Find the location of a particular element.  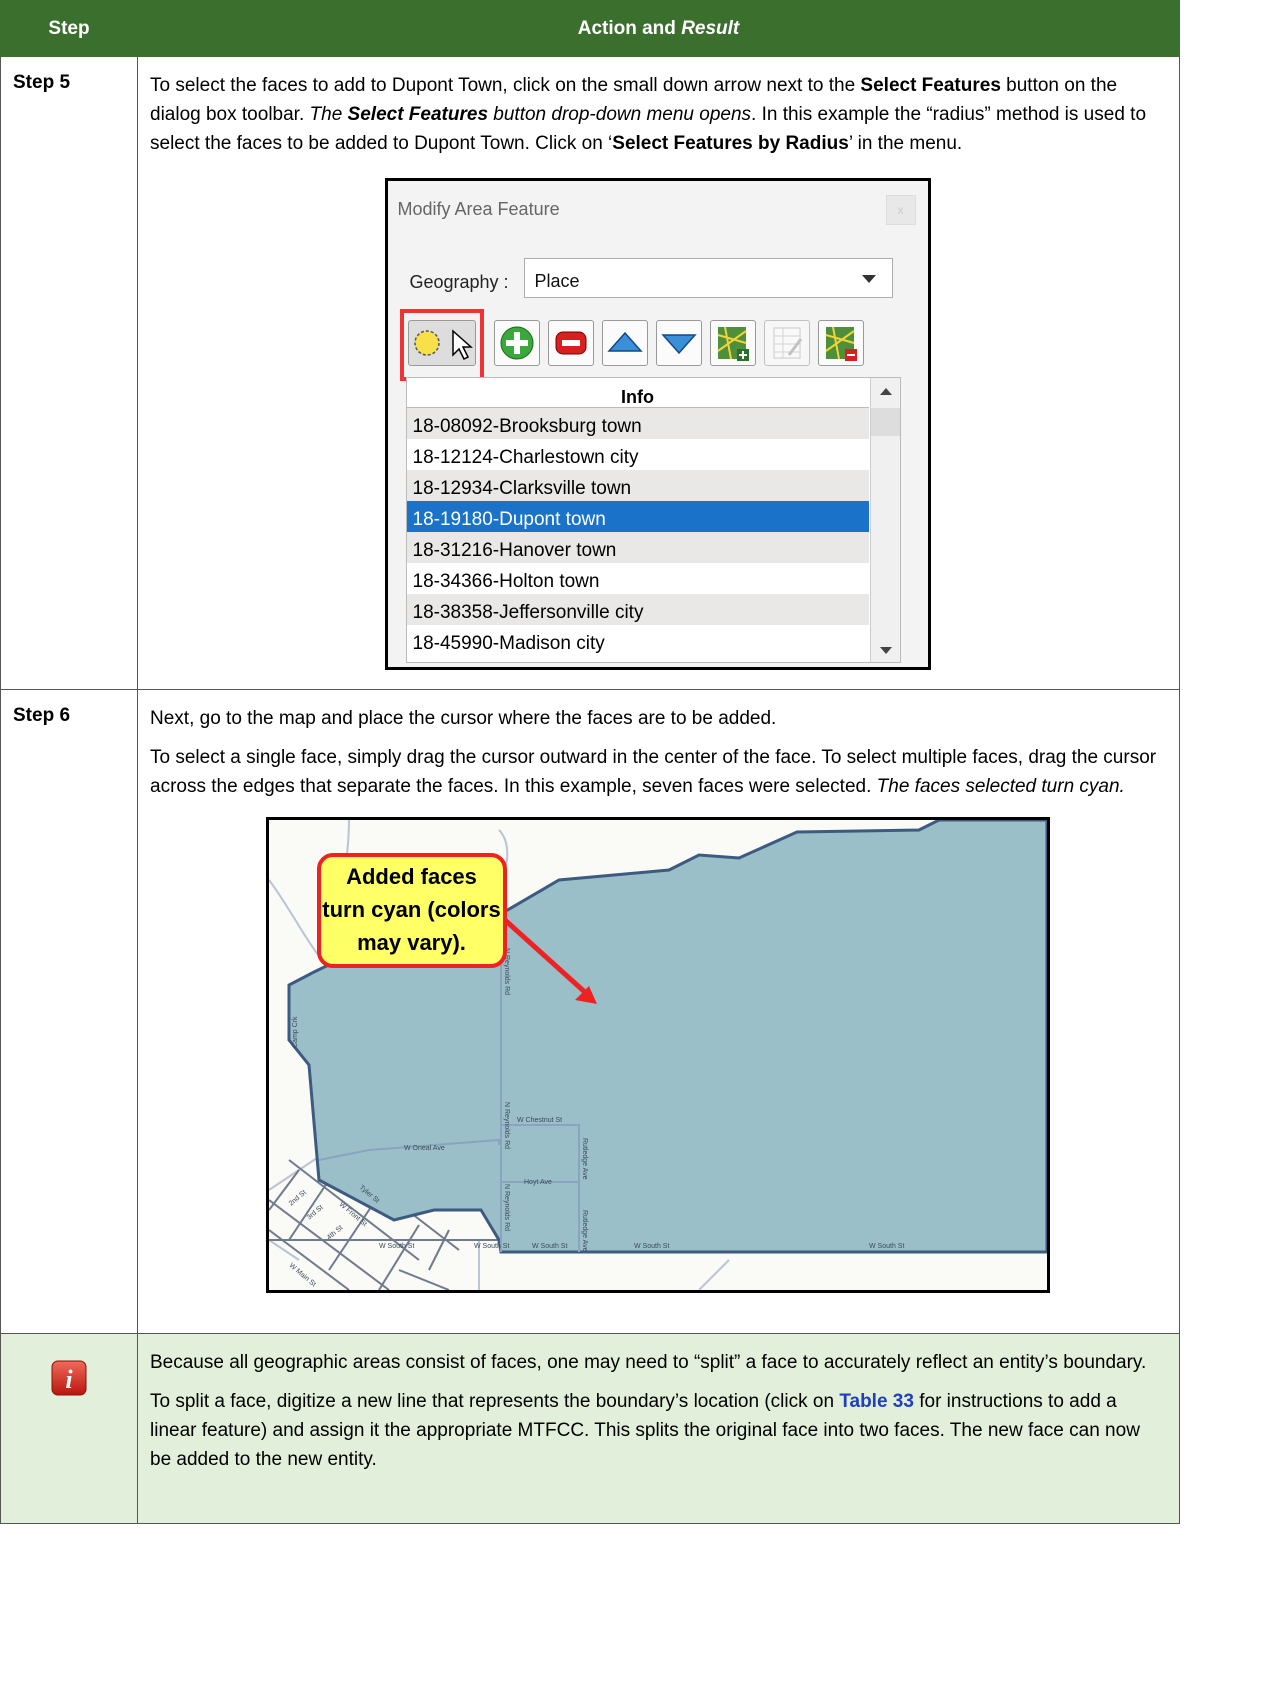

dialog-close-button: x is located at coordinates (900, 210).